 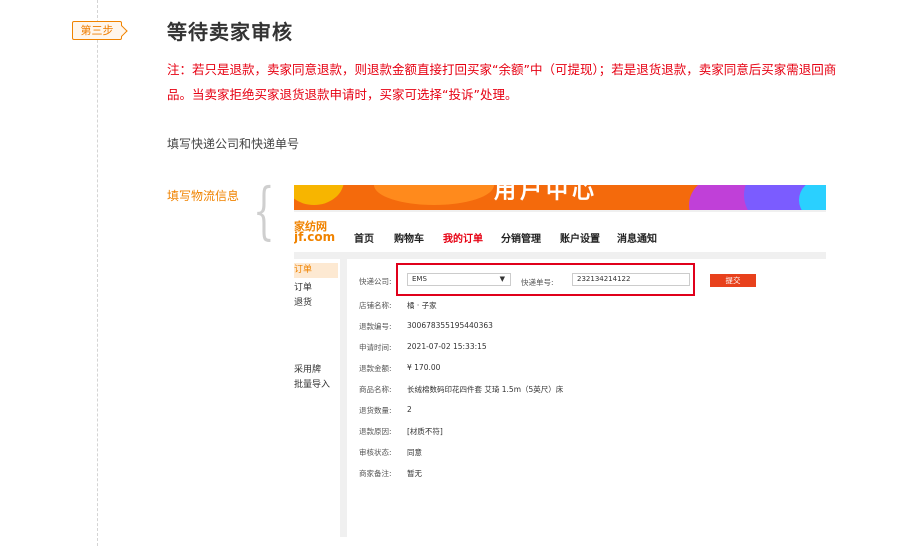 What do you see at coordinates (97, 273) in the screenshot?
I see `timeline-line` at bounding box center [97, 273].